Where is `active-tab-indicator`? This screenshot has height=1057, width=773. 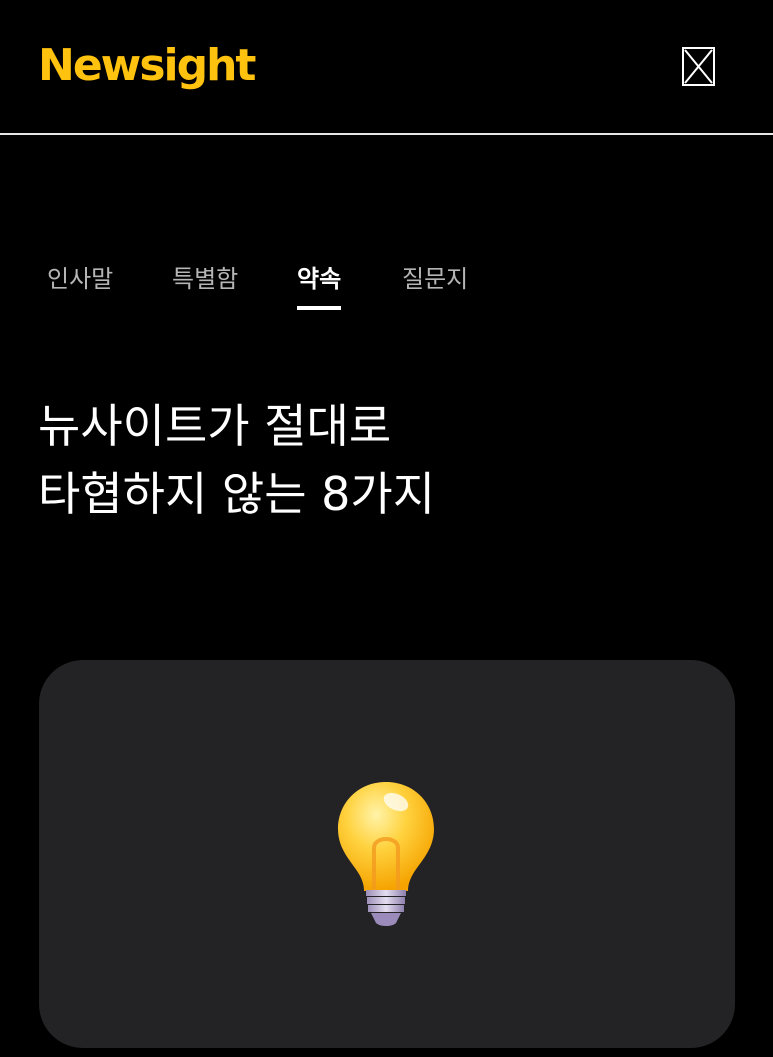
active-tab-indicator is located at coordinates (319, 308).